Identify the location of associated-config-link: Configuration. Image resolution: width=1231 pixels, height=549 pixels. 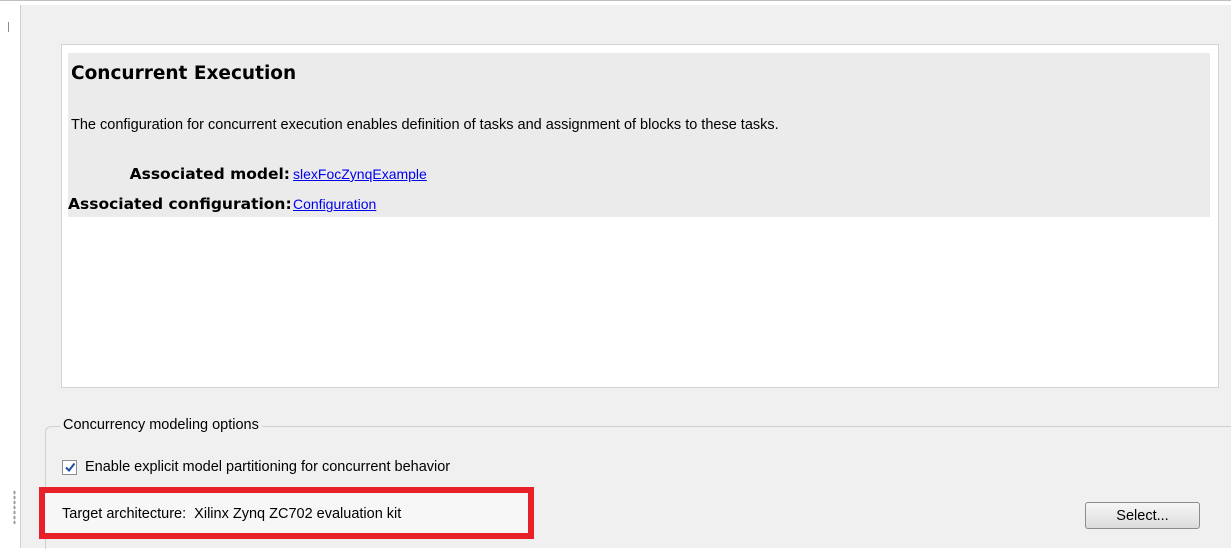
(334, 204).